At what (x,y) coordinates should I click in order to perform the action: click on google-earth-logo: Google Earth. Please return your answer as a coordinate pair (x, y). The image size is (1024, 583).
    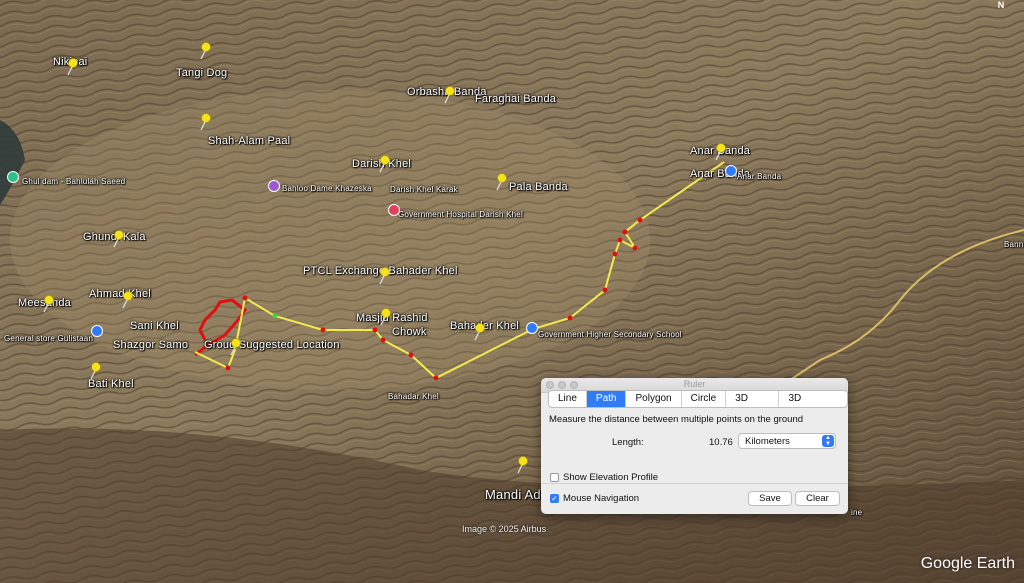
    Looking at the image, I should click on (967, 563).